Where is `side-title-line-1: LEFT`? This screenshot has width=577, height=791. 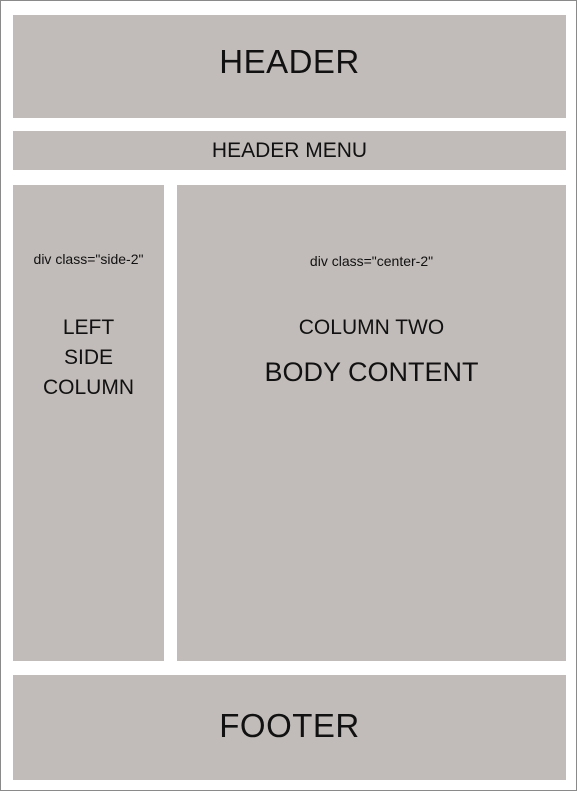 side-title-line-1: LEFT is located at coordinates (88, 327).